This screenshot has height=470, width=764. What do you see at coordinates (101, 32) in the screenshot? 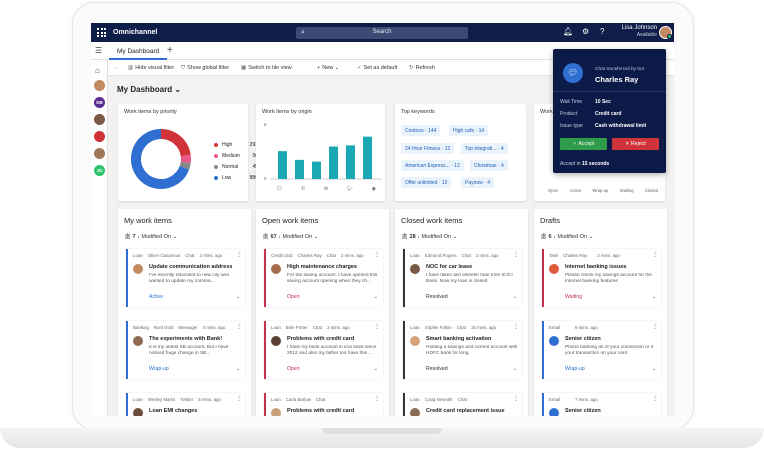
I see `waffle-icon` at bounding box center [101, 32].